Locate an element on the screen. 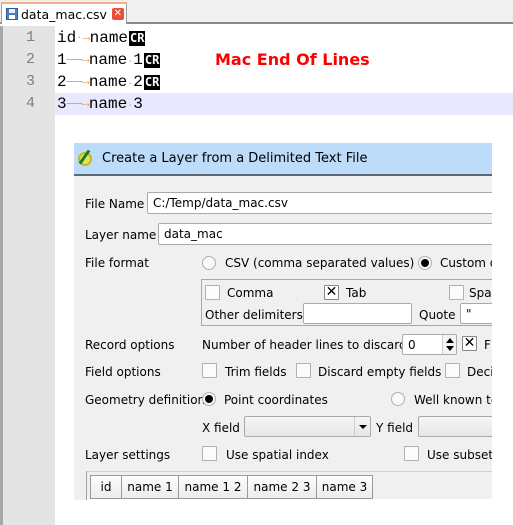  cell-text: name is located at coordinates (109, 38).